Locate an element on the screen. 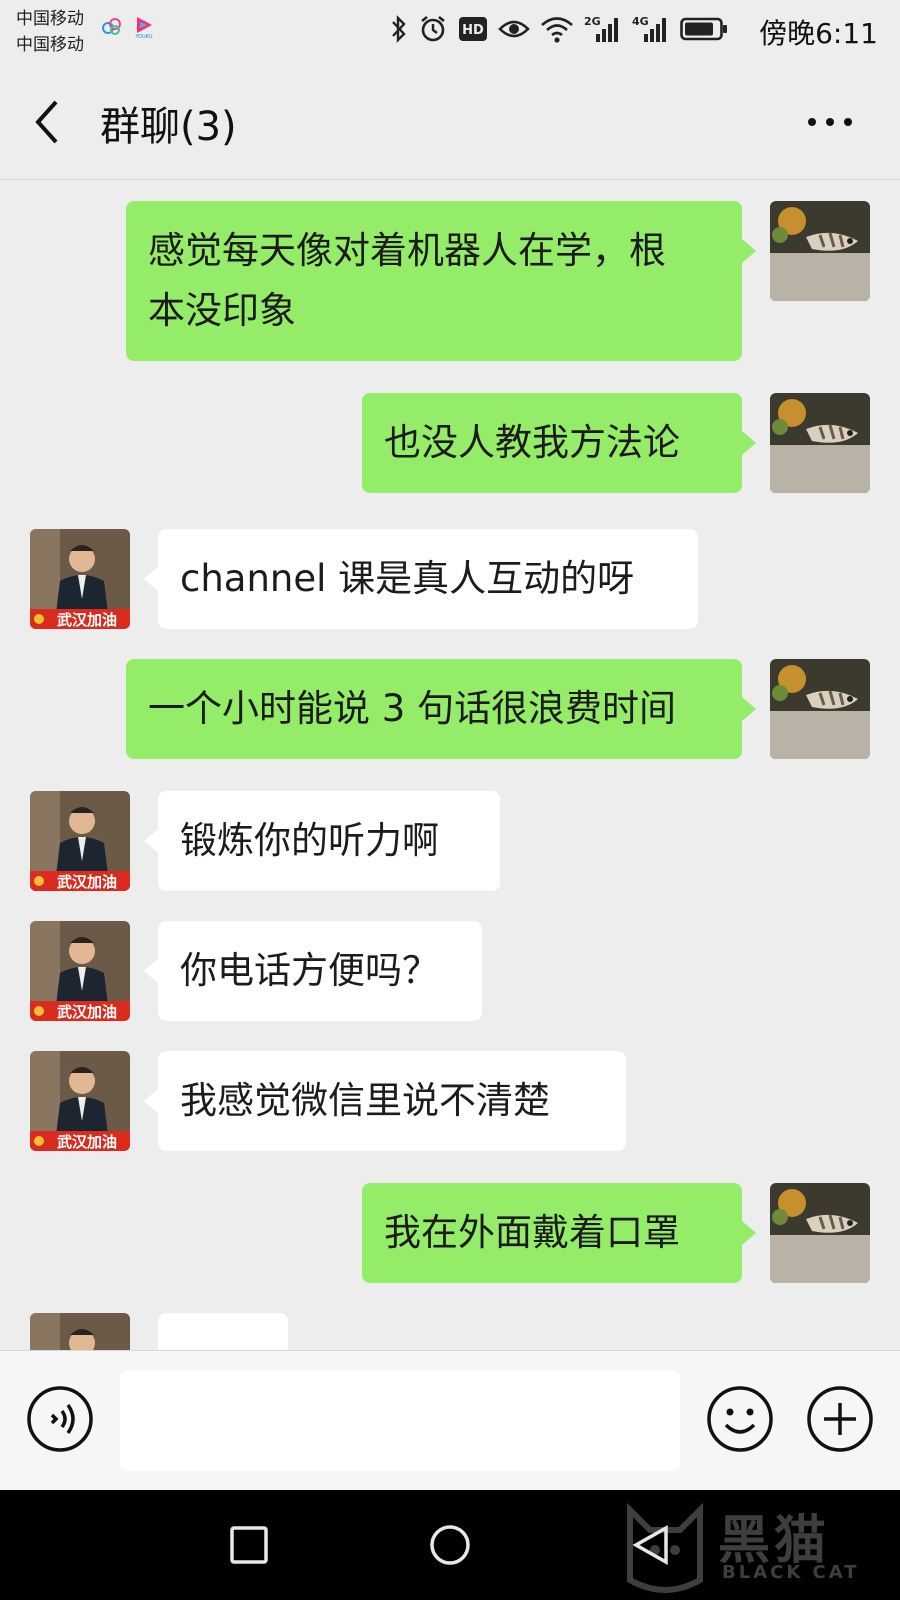 This screenshot has width=900, height=1600. message-row: 感觉每天像对着机器人在学，根 本没印象 is located at coordinates (450, 281).